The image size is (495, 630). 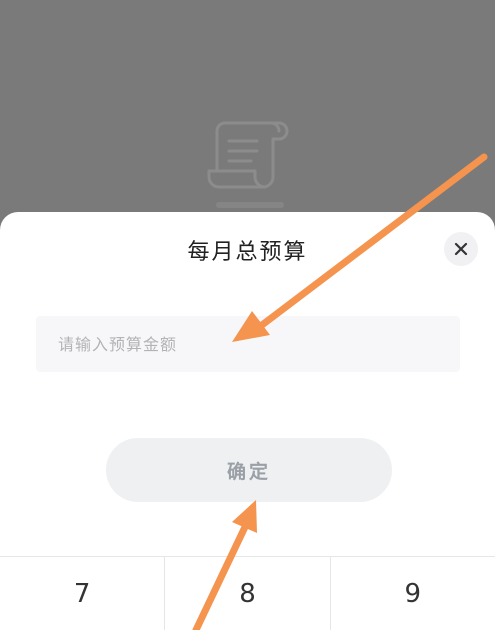 I want to click on close-button, so click(x=461, y=249).